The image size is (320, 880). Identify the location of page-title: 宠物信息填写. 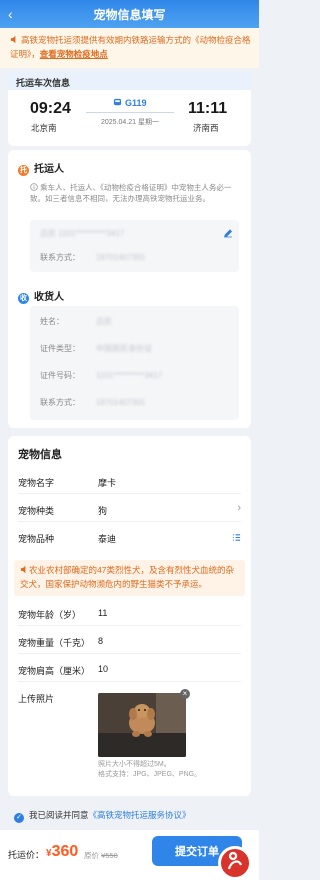
(129, 15).